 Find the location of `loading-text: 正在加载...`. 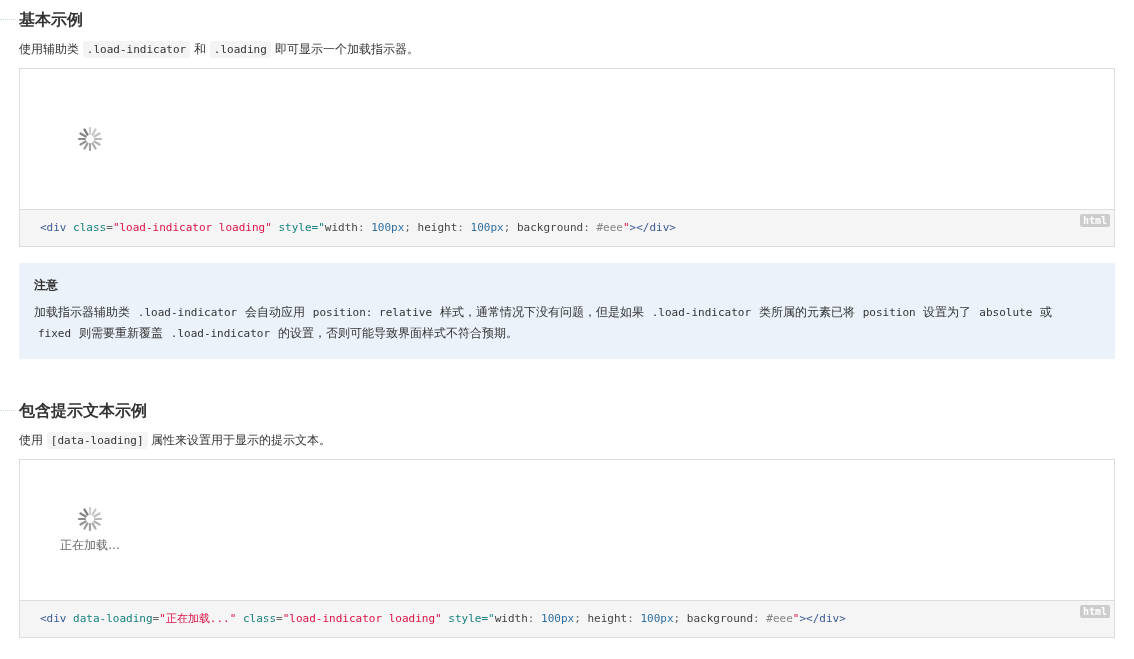

loading-text: 正在加载... is located at coordinates (90, 545).